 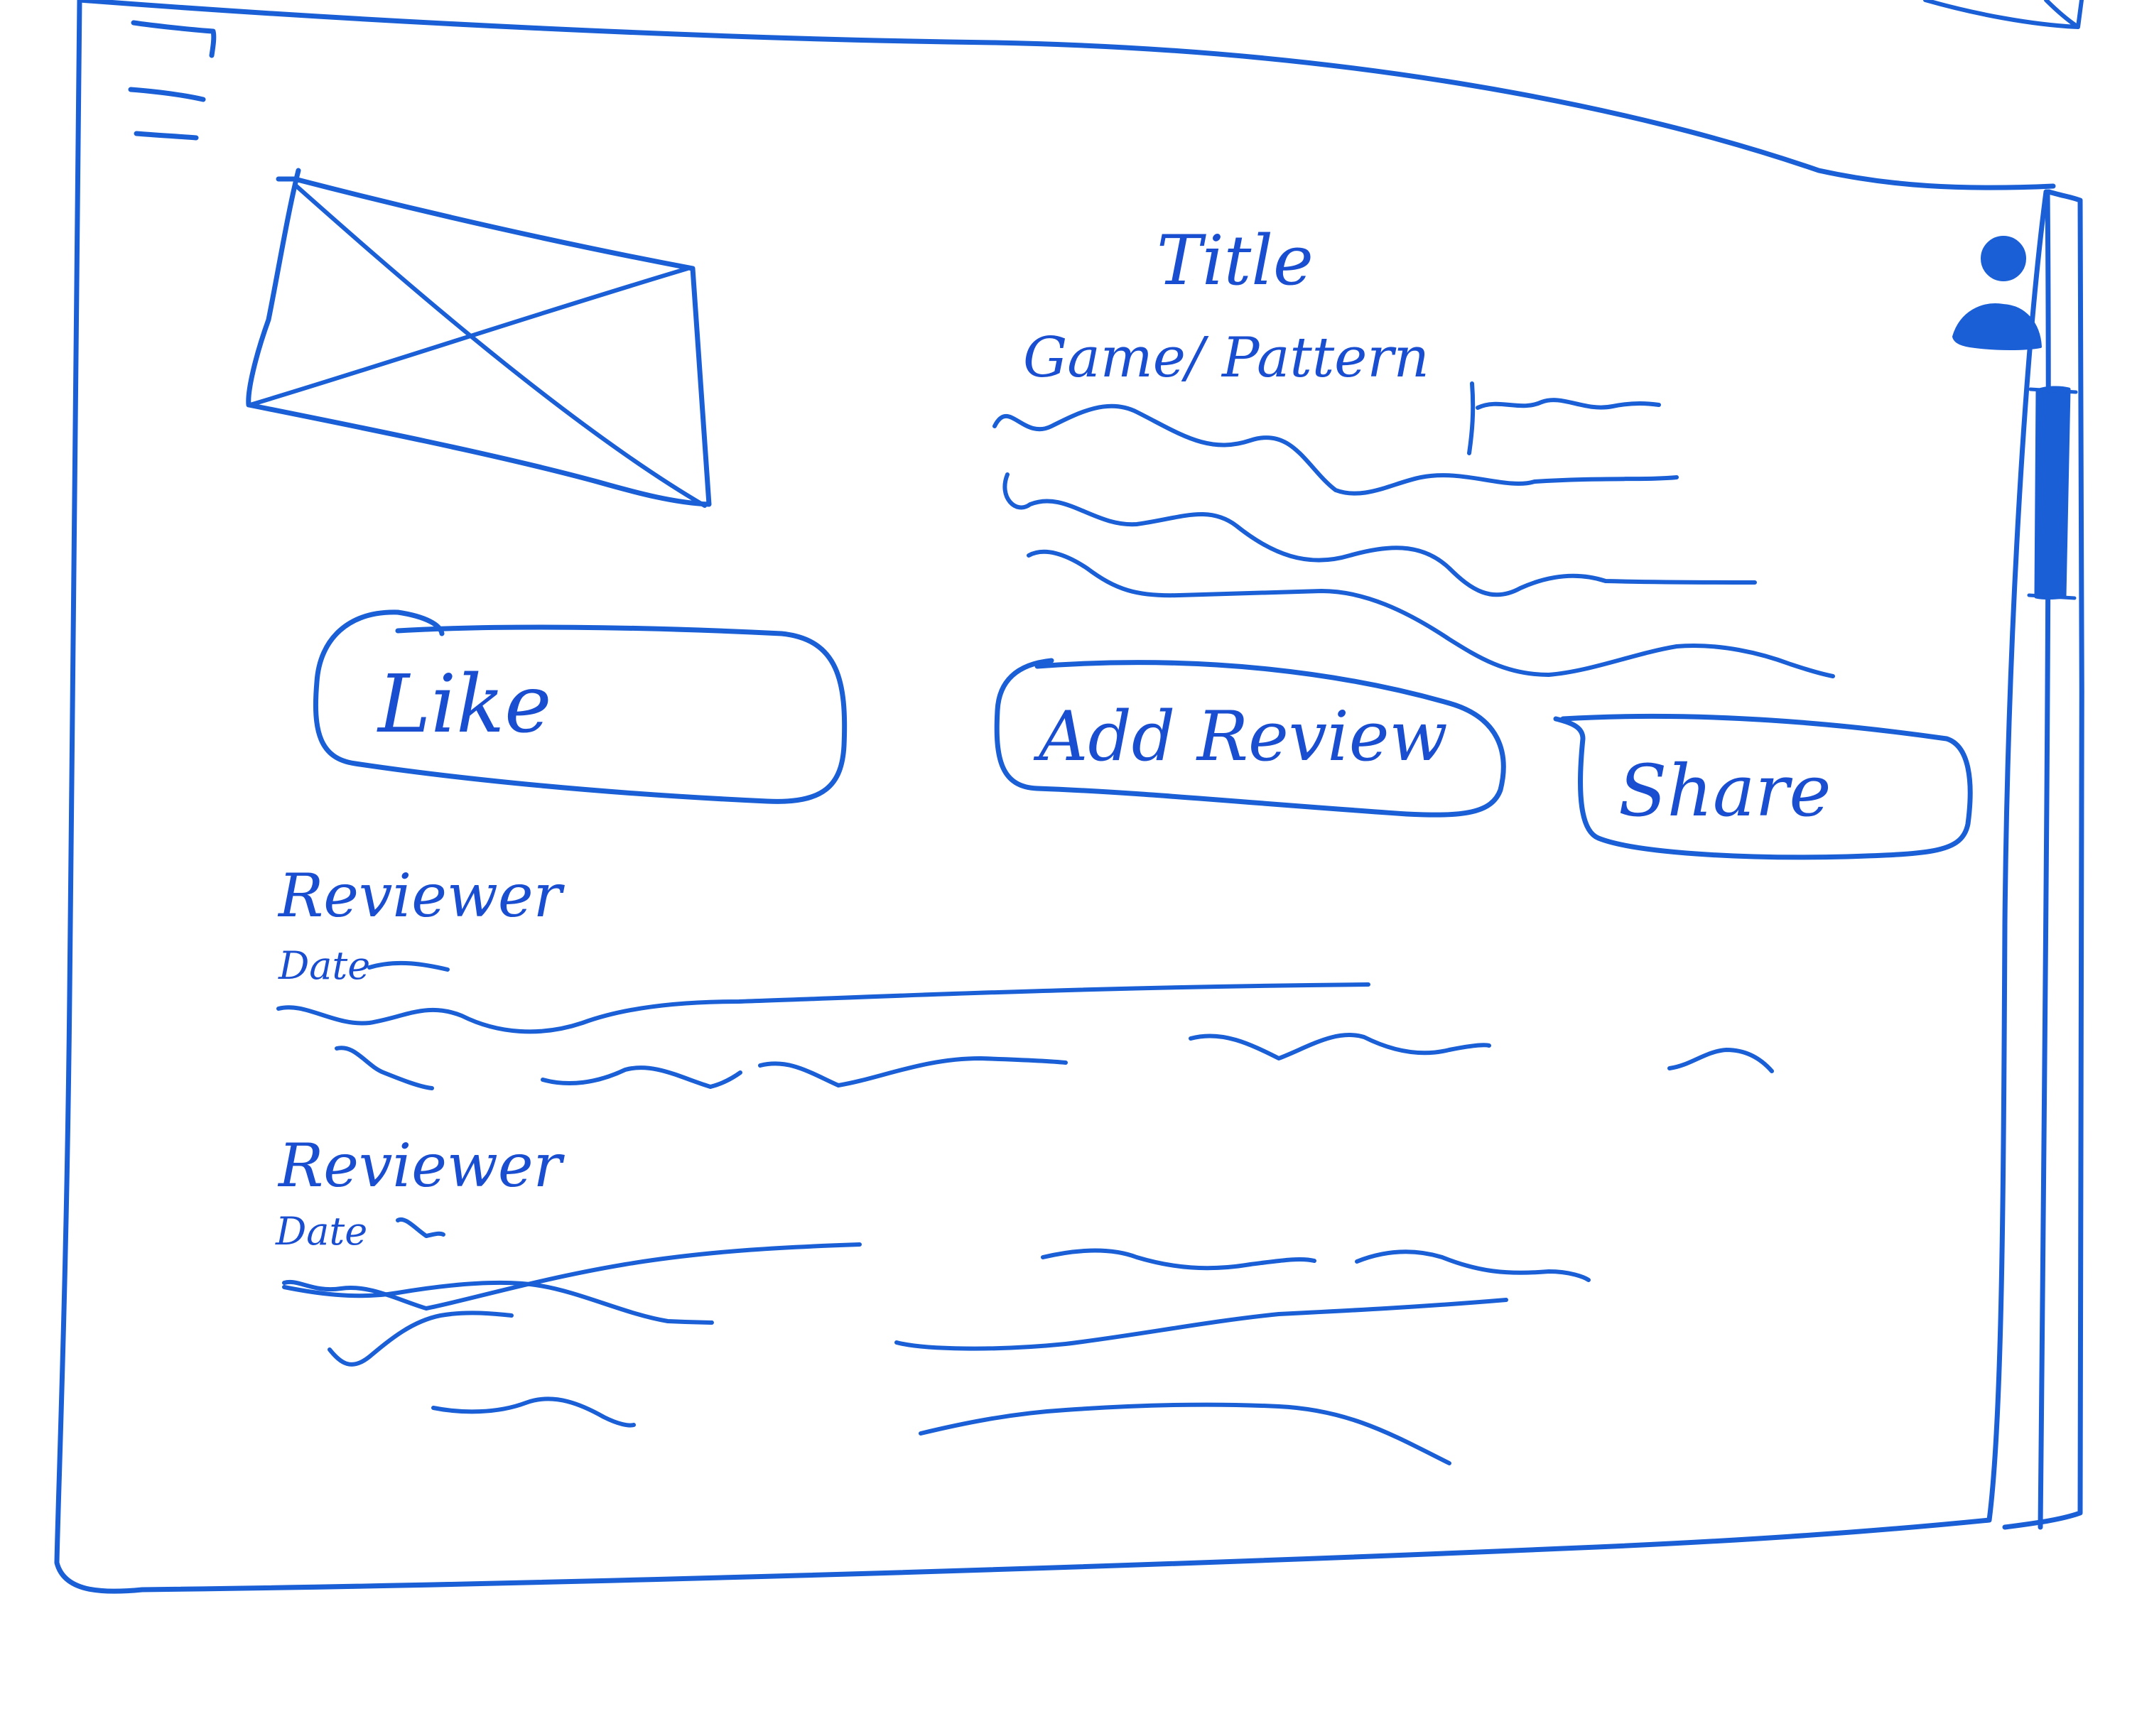 I want to click on share-button: Share, so click(x=1763, y=786).